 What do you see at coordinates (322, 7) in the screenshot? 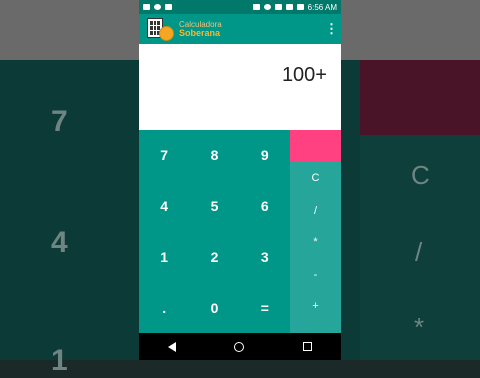
I see `status-time: 6:56 AM` at bounding box center [322, 7].